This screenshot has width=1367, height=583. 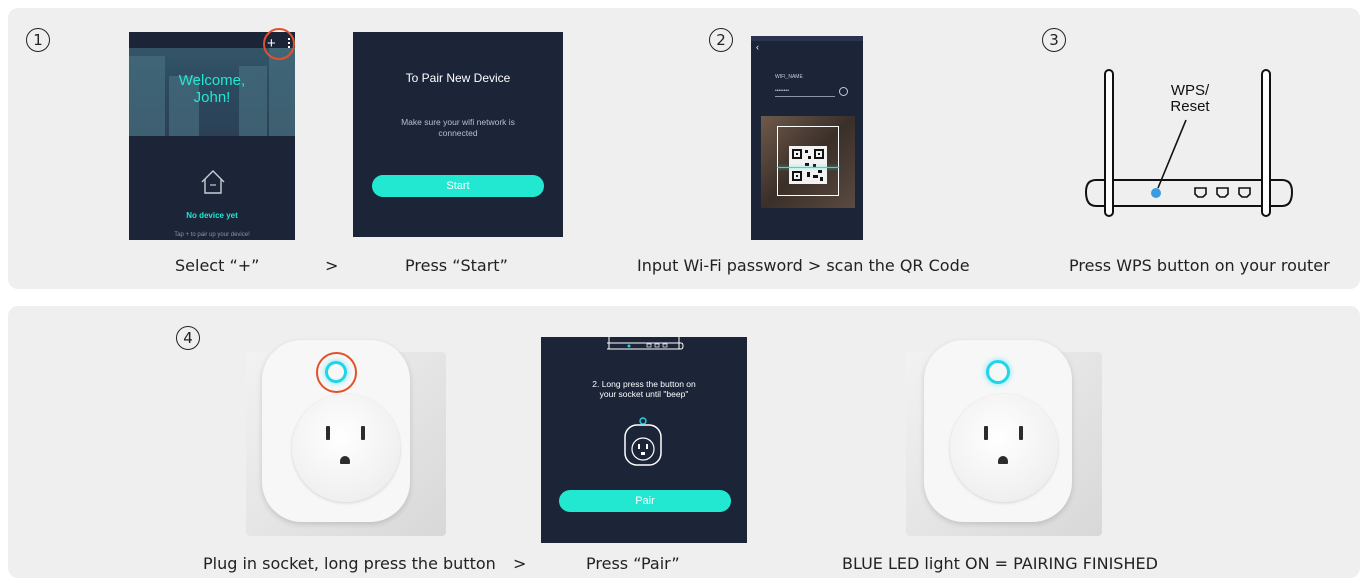 What do you see at coordinates (212, 235) in the screenshot?
I see `pair-hint: Tap + to pair up your device!` at bounding box center [212, 235].